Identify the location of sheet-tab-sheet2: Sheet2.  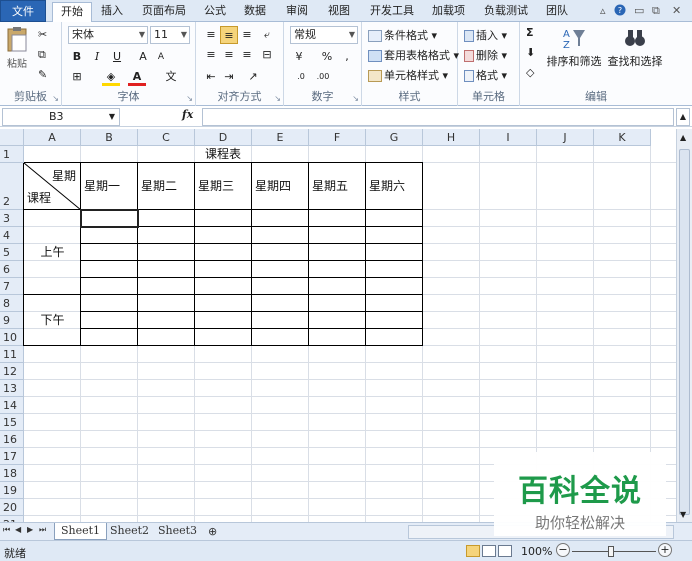
(129, 531).